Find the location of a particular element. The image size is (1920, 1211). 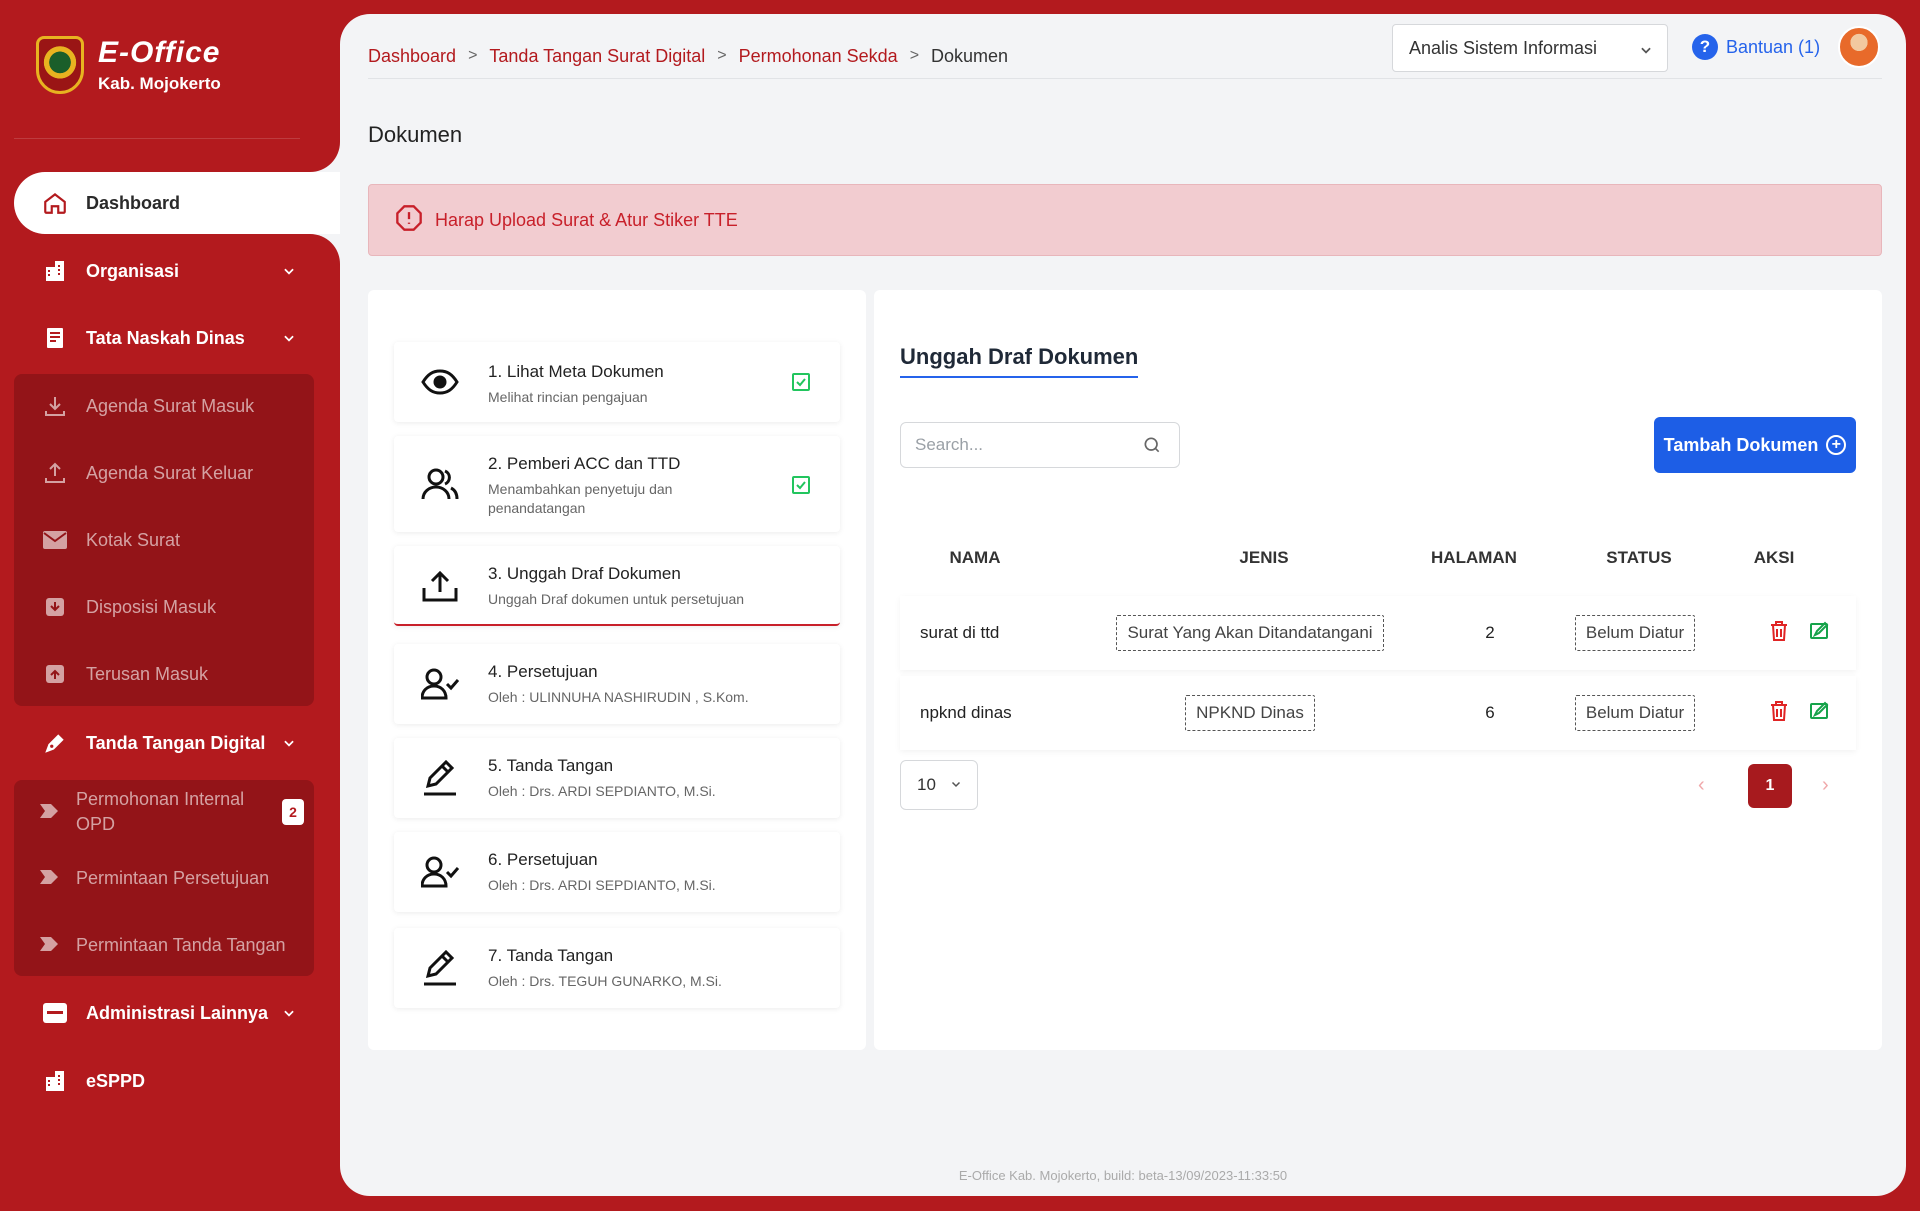

cell-jenis: NPKND Dinas is located at coordinates (1250, 713).